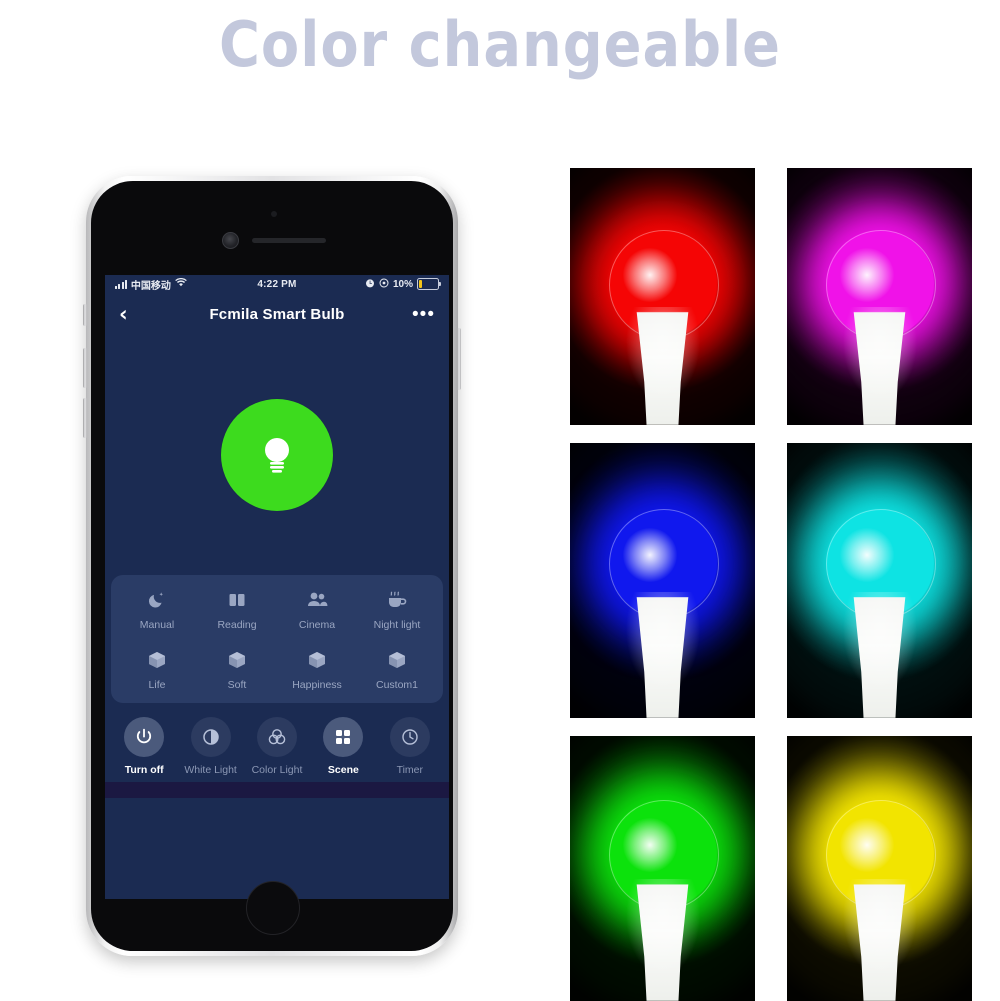  What do you see at coordinates (277, 790) in the screenshot?
I see `screen-bottom-strip` at bounding box center [277, 790].